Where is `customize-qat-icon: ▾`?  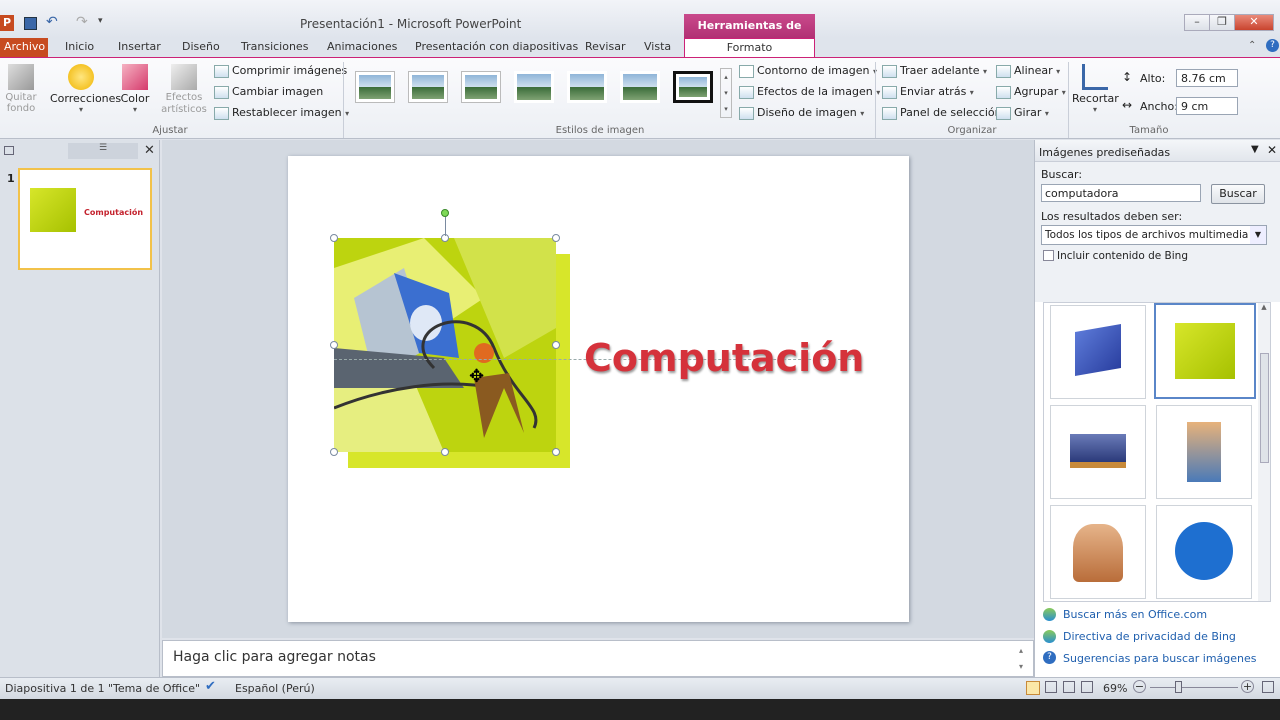 customize-qat-icon: ▾ is located at coordinates (100, 21).